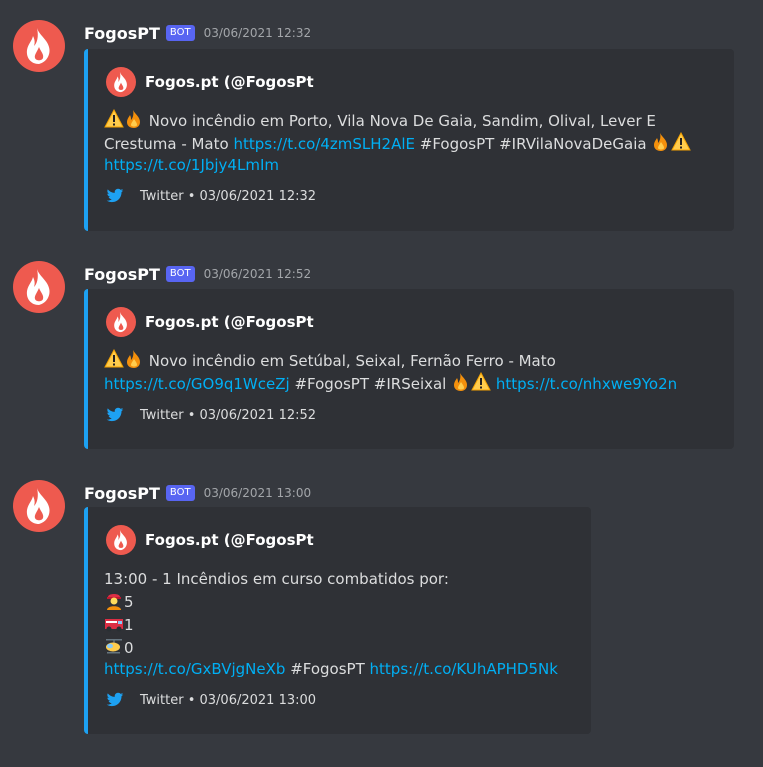  Describe the element at coordinates (533, 144) in the screenshot. I see `hashtags: #FogosPT #IRVilaNovaDeGaia` at that location.